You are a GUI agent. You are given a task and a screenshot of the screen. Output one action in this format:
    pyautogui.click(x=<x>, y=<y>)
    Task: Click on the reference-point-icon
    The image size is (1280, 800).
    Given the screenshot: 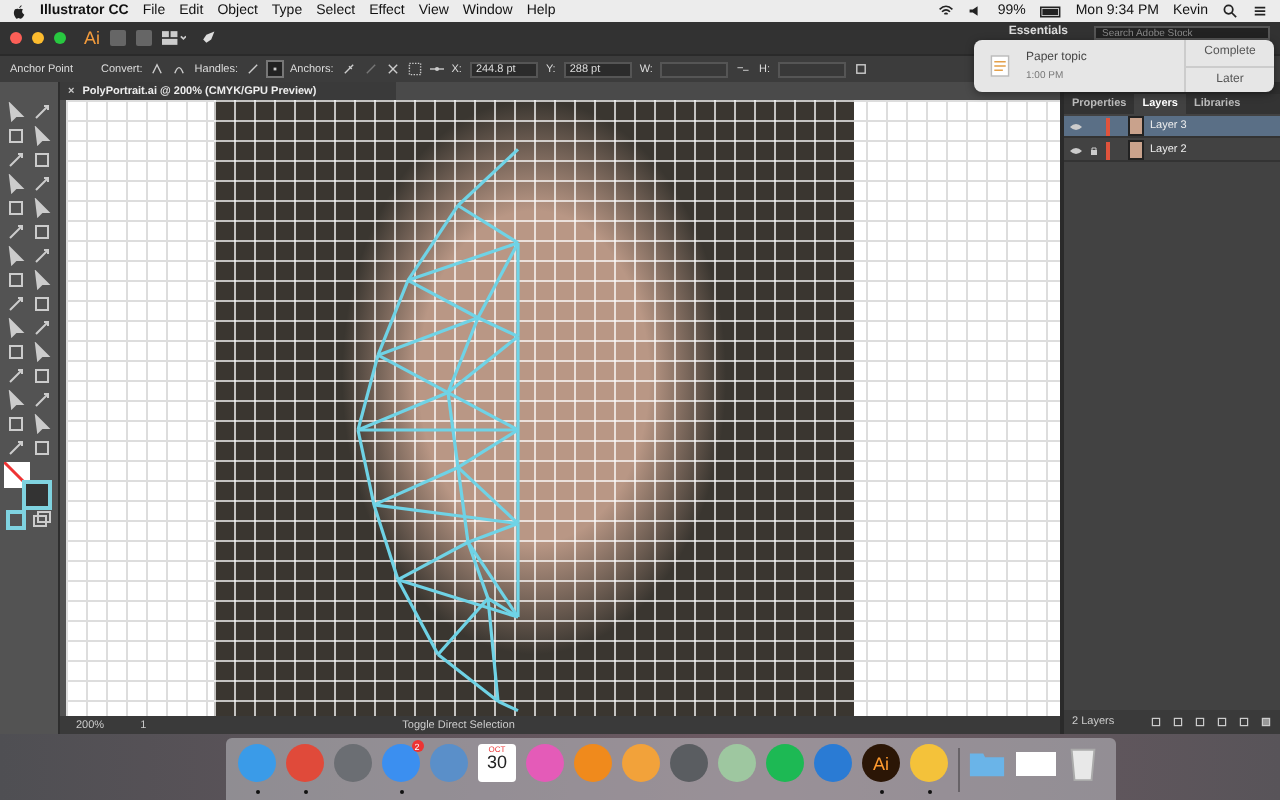 What is the action you would take?
    pyautogui.click(x=436, y=69)
    